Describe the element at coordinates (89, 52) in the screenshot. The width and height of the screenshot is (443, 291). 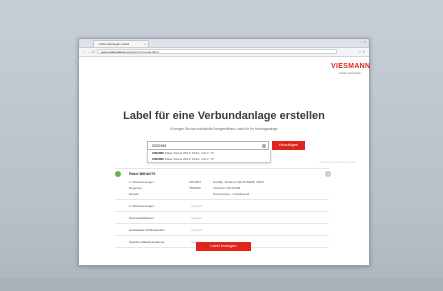
I see `forward-icon: →` at that location.